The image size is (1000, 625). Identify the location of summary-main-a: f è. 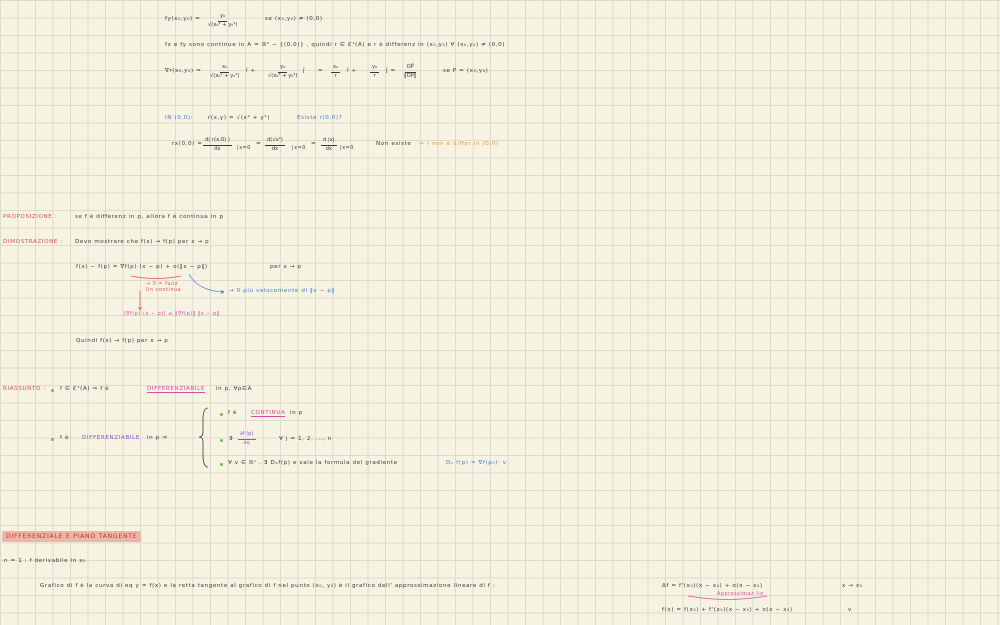
(64, 438).